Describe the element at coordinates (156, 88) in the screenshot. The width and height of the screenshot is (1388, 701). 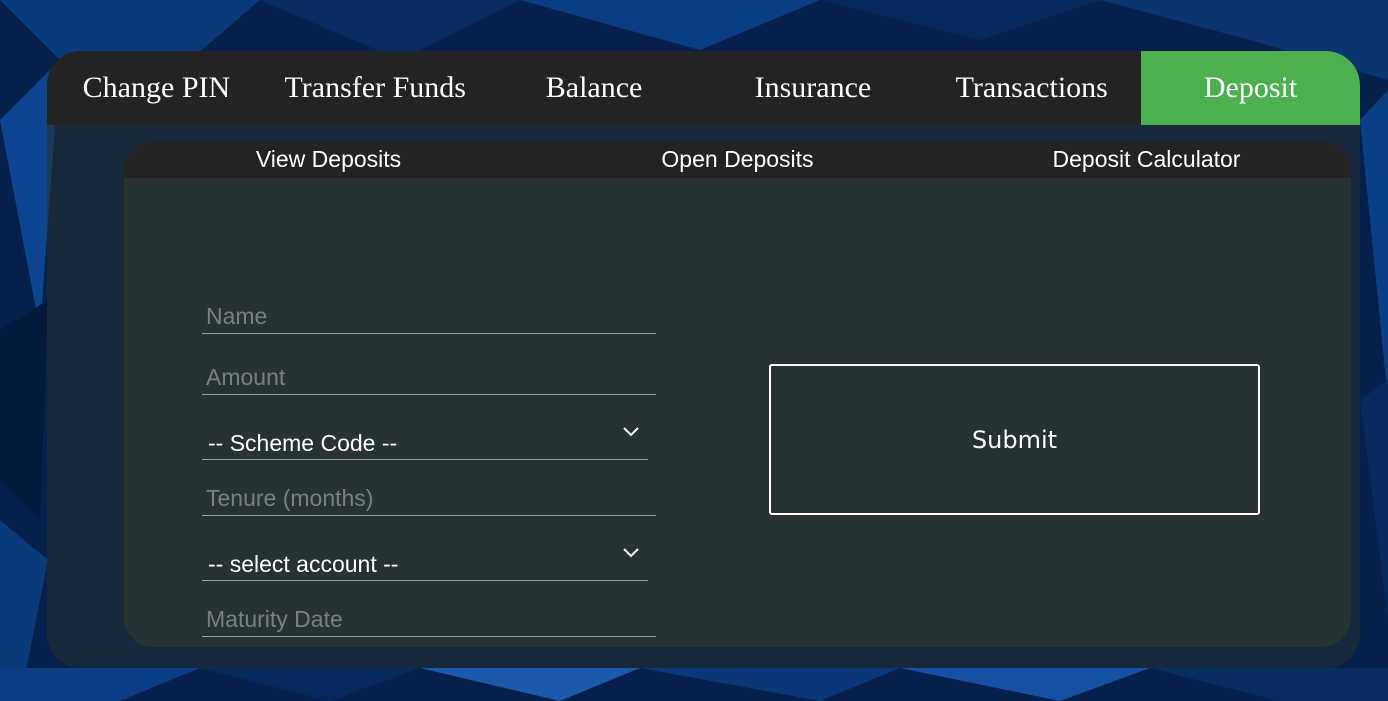
I see `tab-change-pin: Change PIN` at that location.